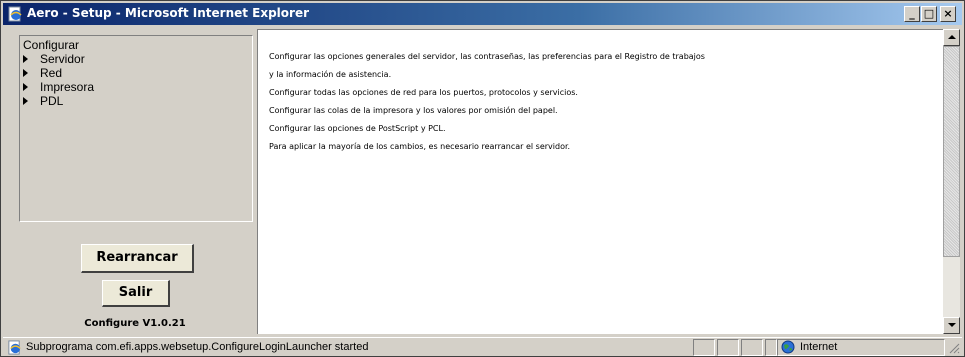  I want to click on tree-item-label: Red, so click(51, 73).